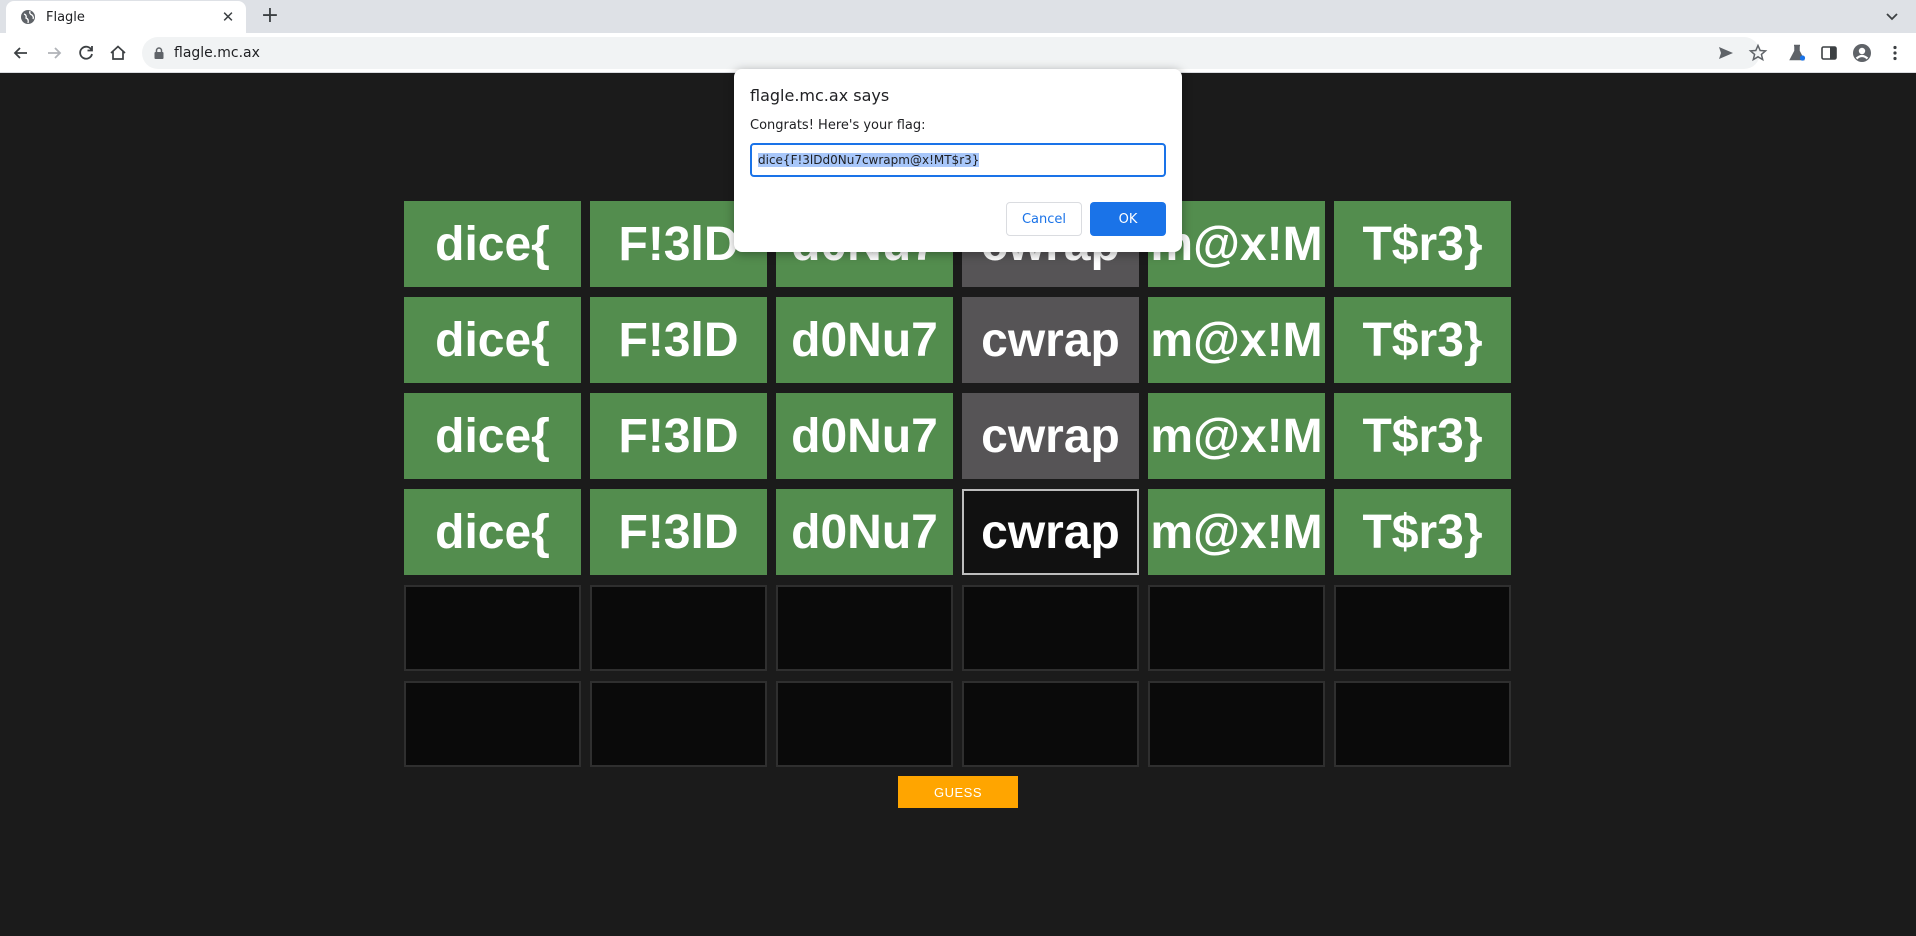  What do you see at coordinates (1862, 53) in the screenshot?
I see `profile-avatar-icon` at bounding box center [1862, 53].